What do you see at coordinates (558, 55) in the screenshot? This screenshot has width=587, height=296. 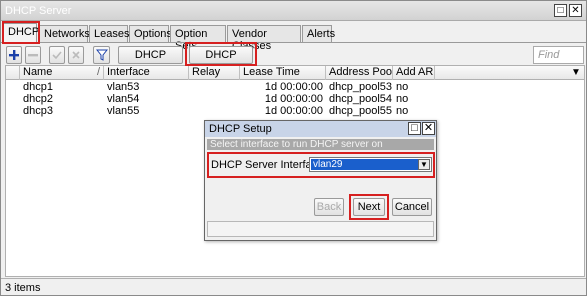 I see `find-input: Find` at bounding box center [558, 55].